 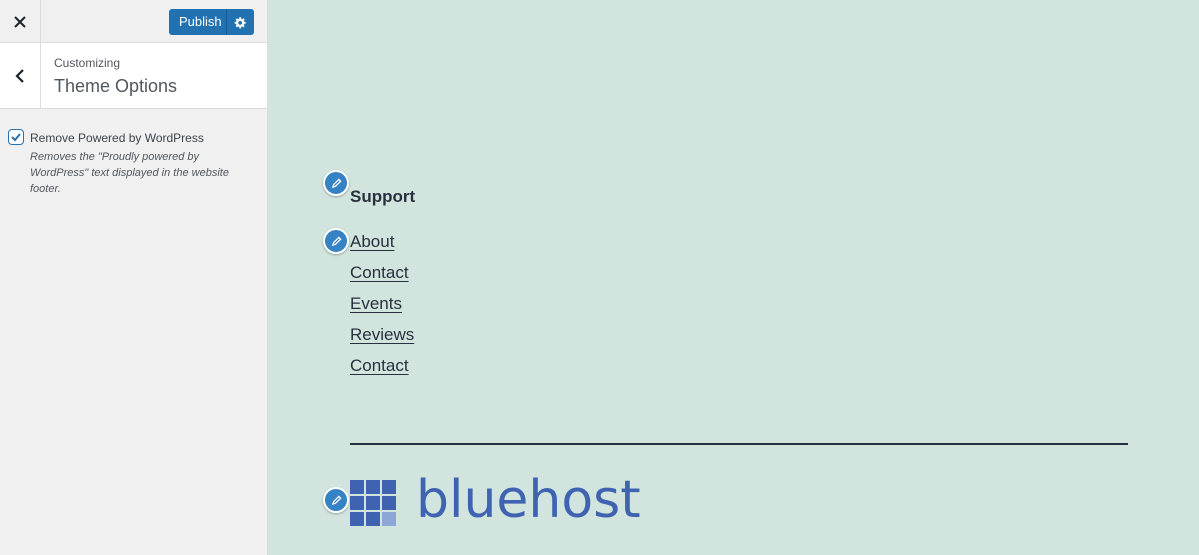 I want to click on customizing-label: Customizing, so click(x=87, y=63).